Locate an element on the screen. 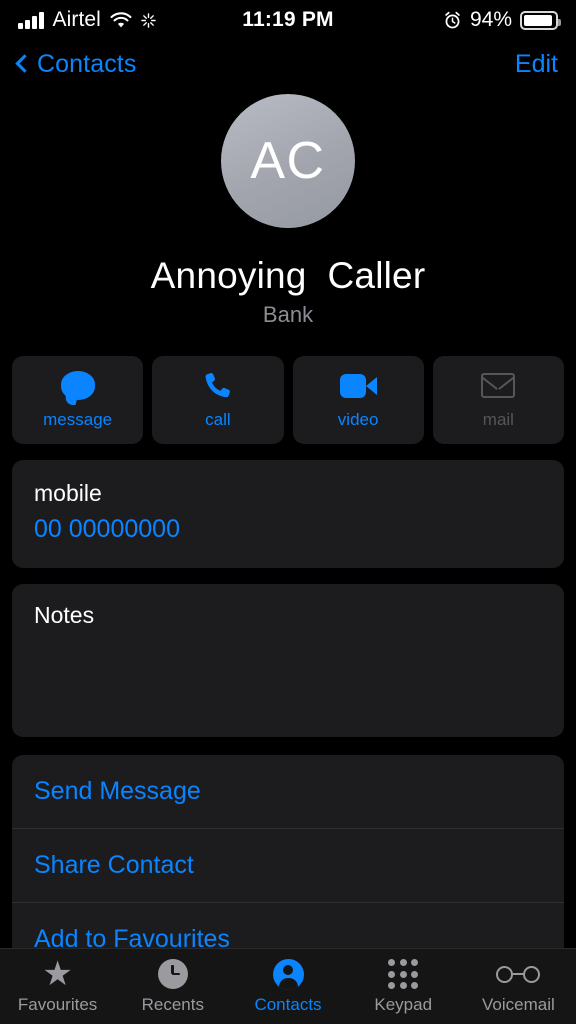 This screenshot has width=576, height=1024. clock-icon is located at coordinates (172, 974).